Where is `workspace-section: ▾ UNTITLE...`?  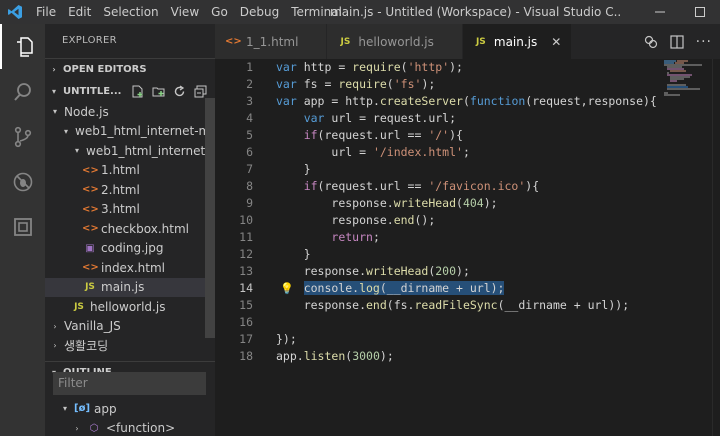 workspace-section: ▾ UNTITLE... is located at coordinates (130, 91).